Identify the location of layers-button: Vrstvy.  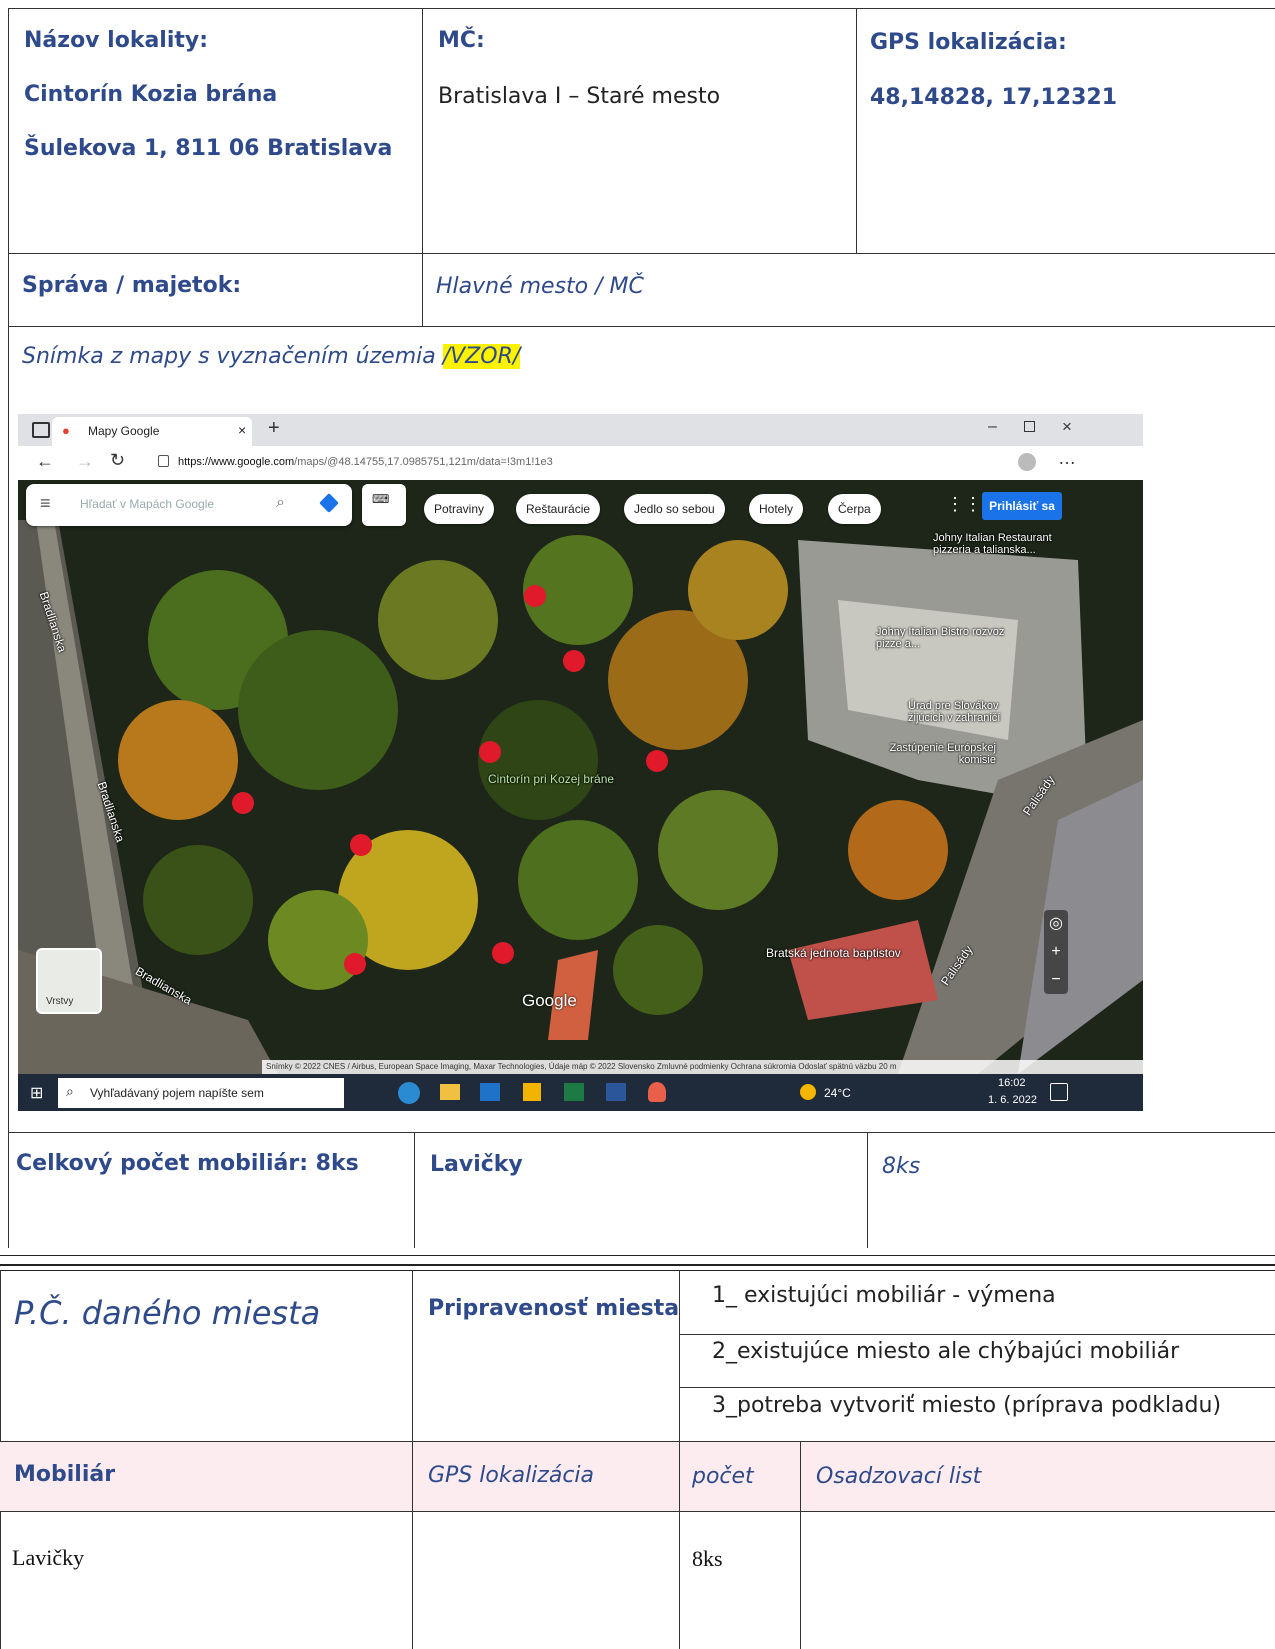
(69, 981).